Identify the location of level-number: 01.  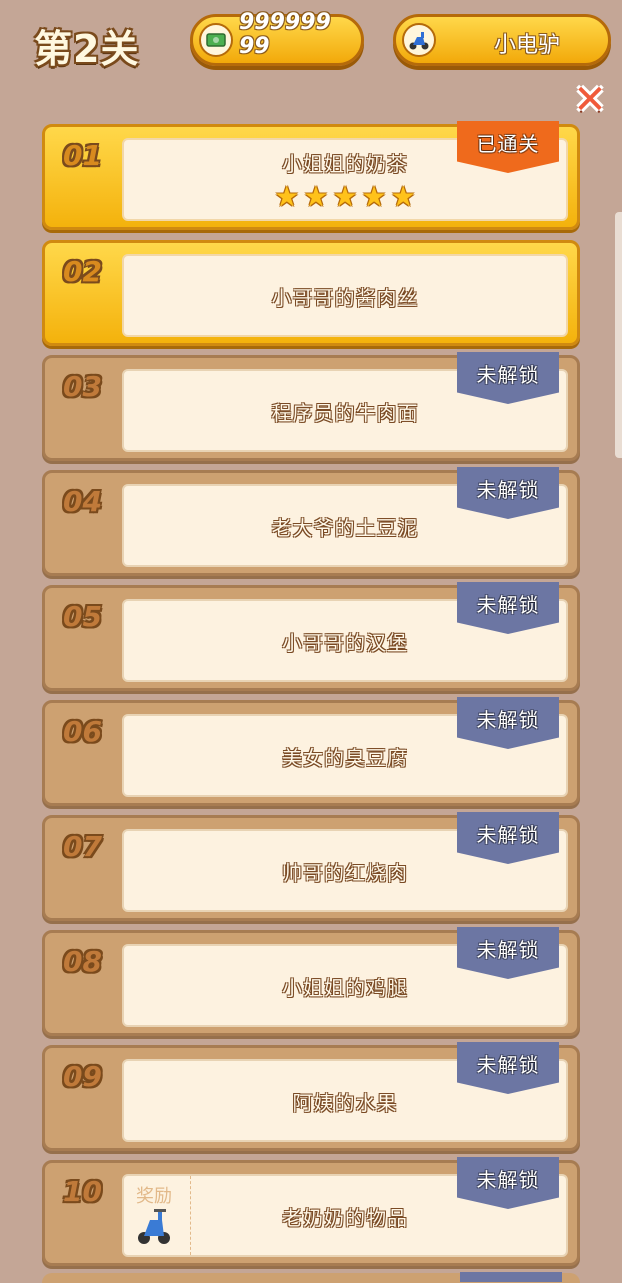
(82, 155).